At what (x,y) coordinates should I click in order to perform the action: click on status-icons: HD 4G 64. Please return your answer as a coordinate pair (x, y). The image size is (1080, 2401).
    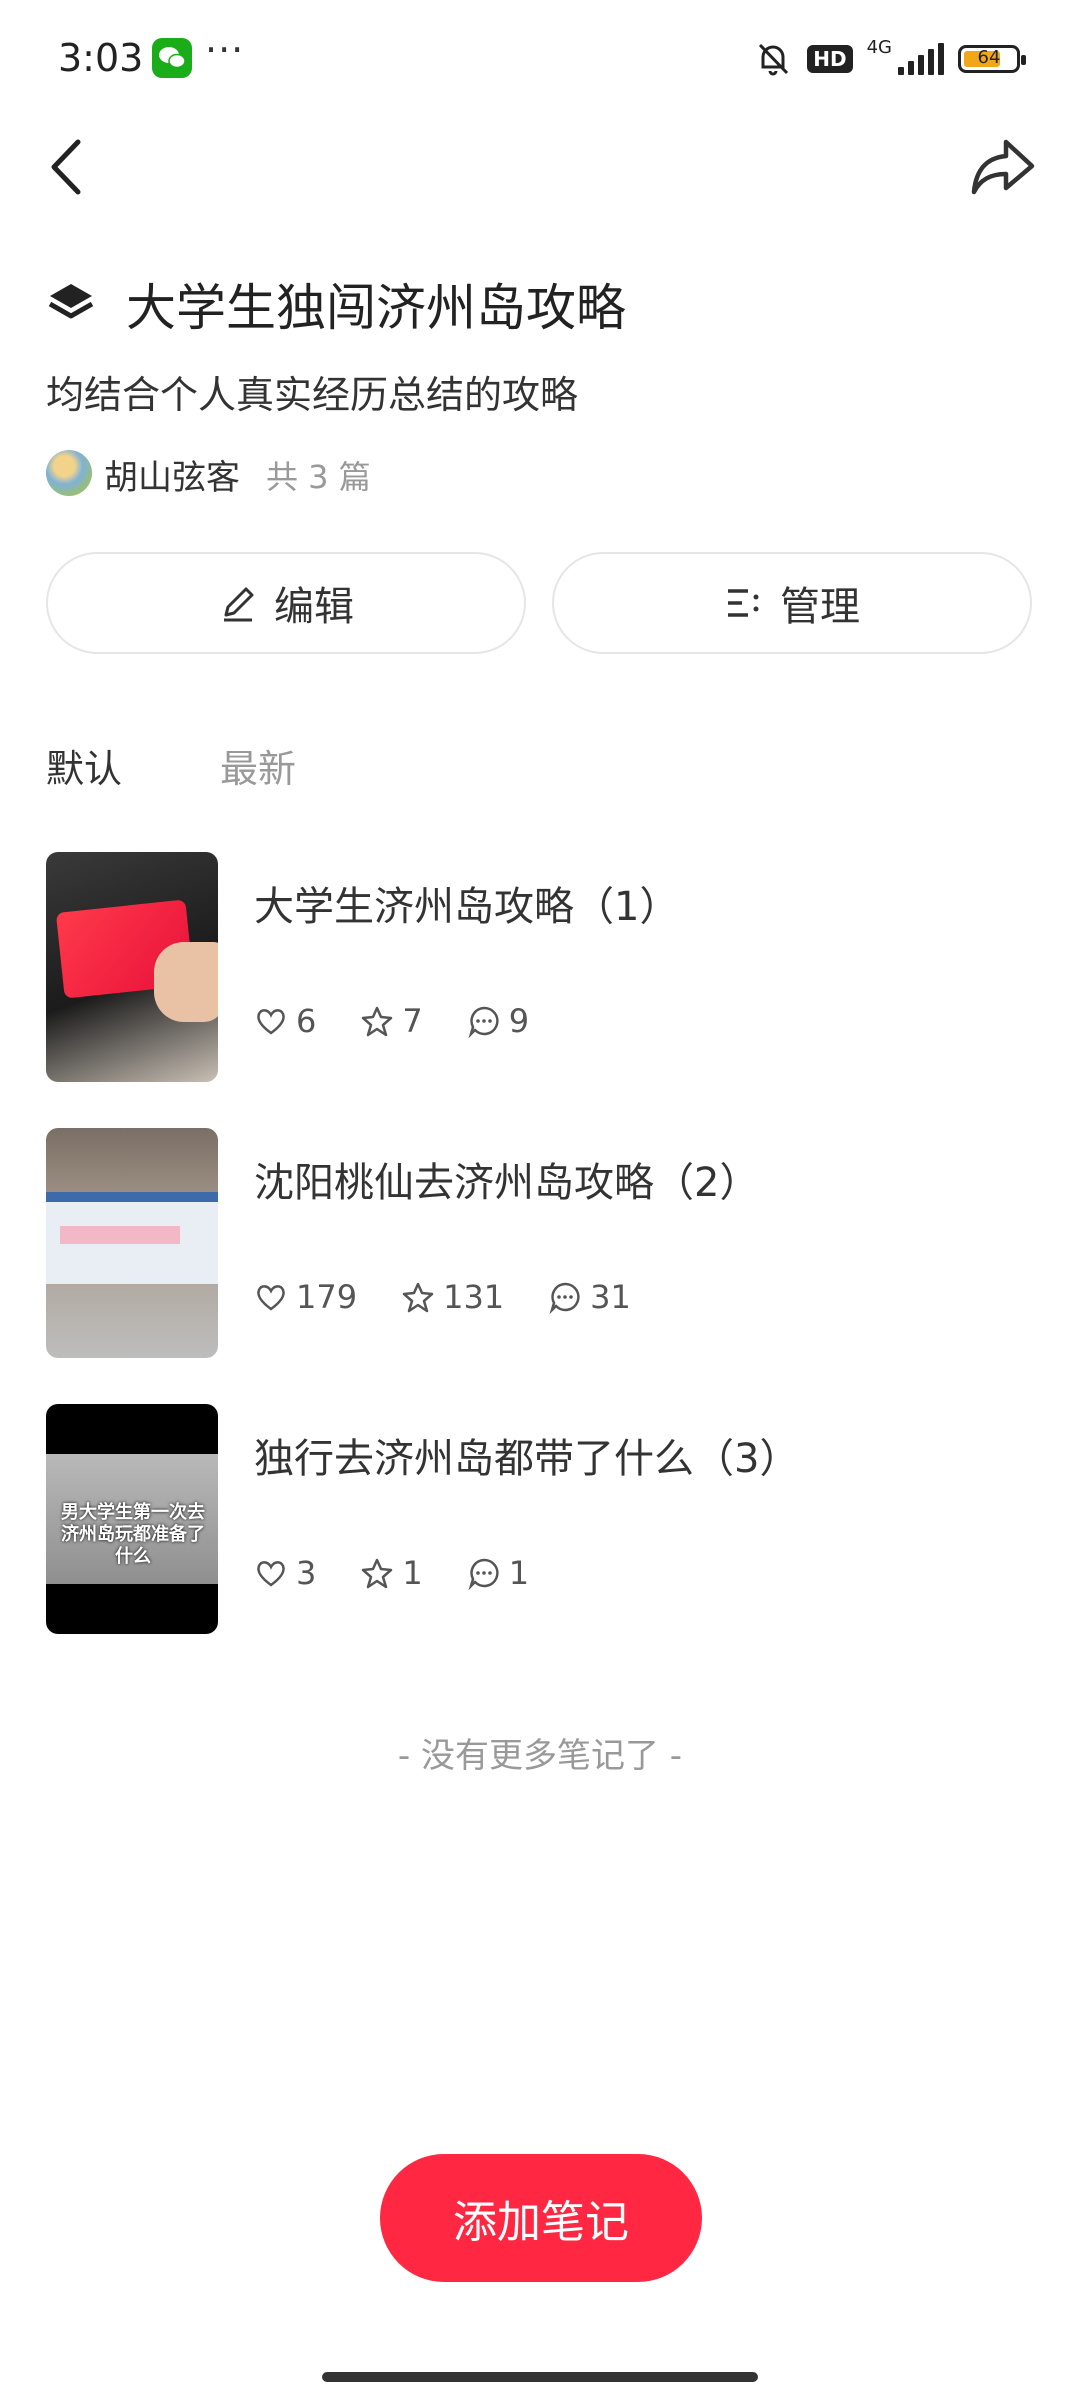
    Looking at the image, I should click on (889, 59).